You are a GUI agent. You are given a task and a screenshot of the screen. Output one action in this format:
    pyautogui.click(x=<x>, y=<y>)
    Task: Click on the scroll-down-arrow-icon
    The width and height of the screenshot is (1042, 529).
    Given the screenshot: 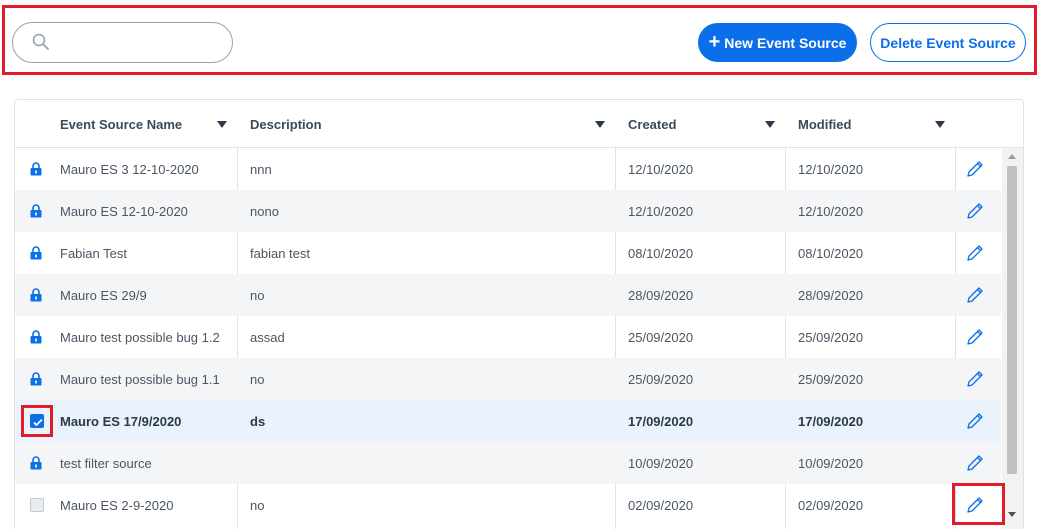 What is the action you would take?
    pyautogui.click(x=1012, y=514)
    